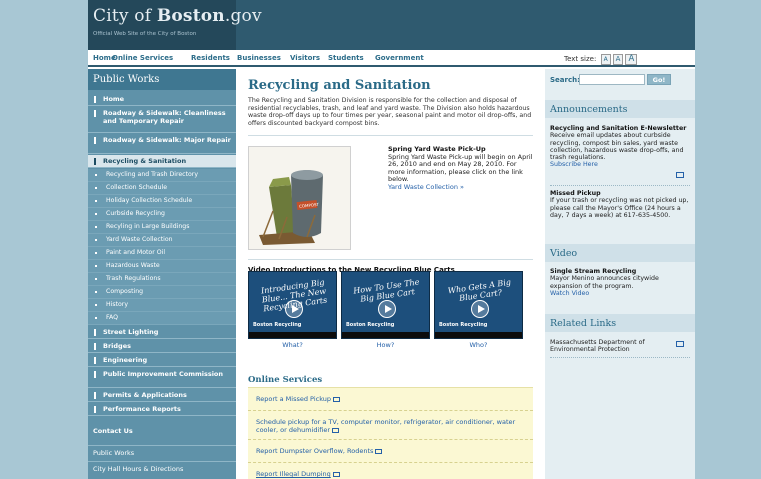 The height and width of the screenshot is (479, 761). Describe the element at coordinates (618, 128) in the screenshot. I see `announcement-title: Recycling and Sanitation E-Newsletter` at that location.